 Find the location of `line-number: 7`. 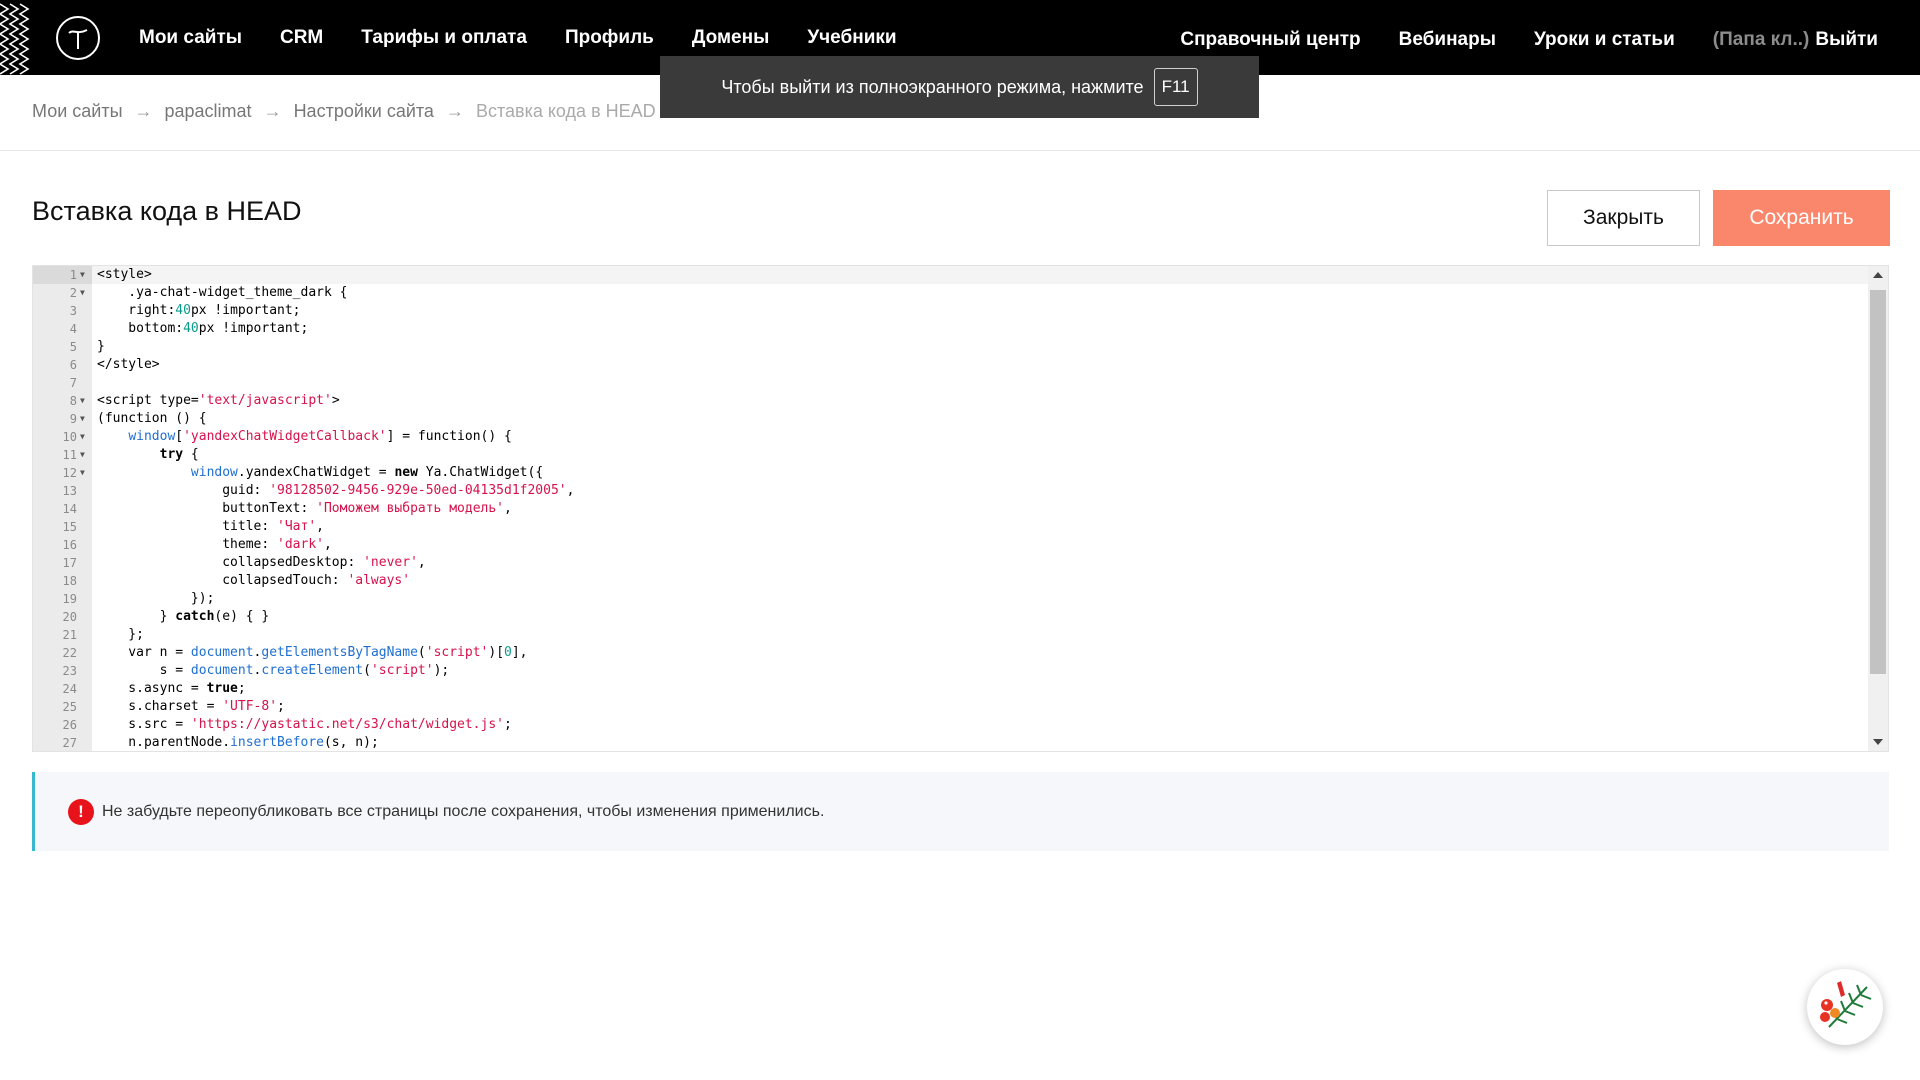

line-number: 7 is located at coordinates (73, 383).